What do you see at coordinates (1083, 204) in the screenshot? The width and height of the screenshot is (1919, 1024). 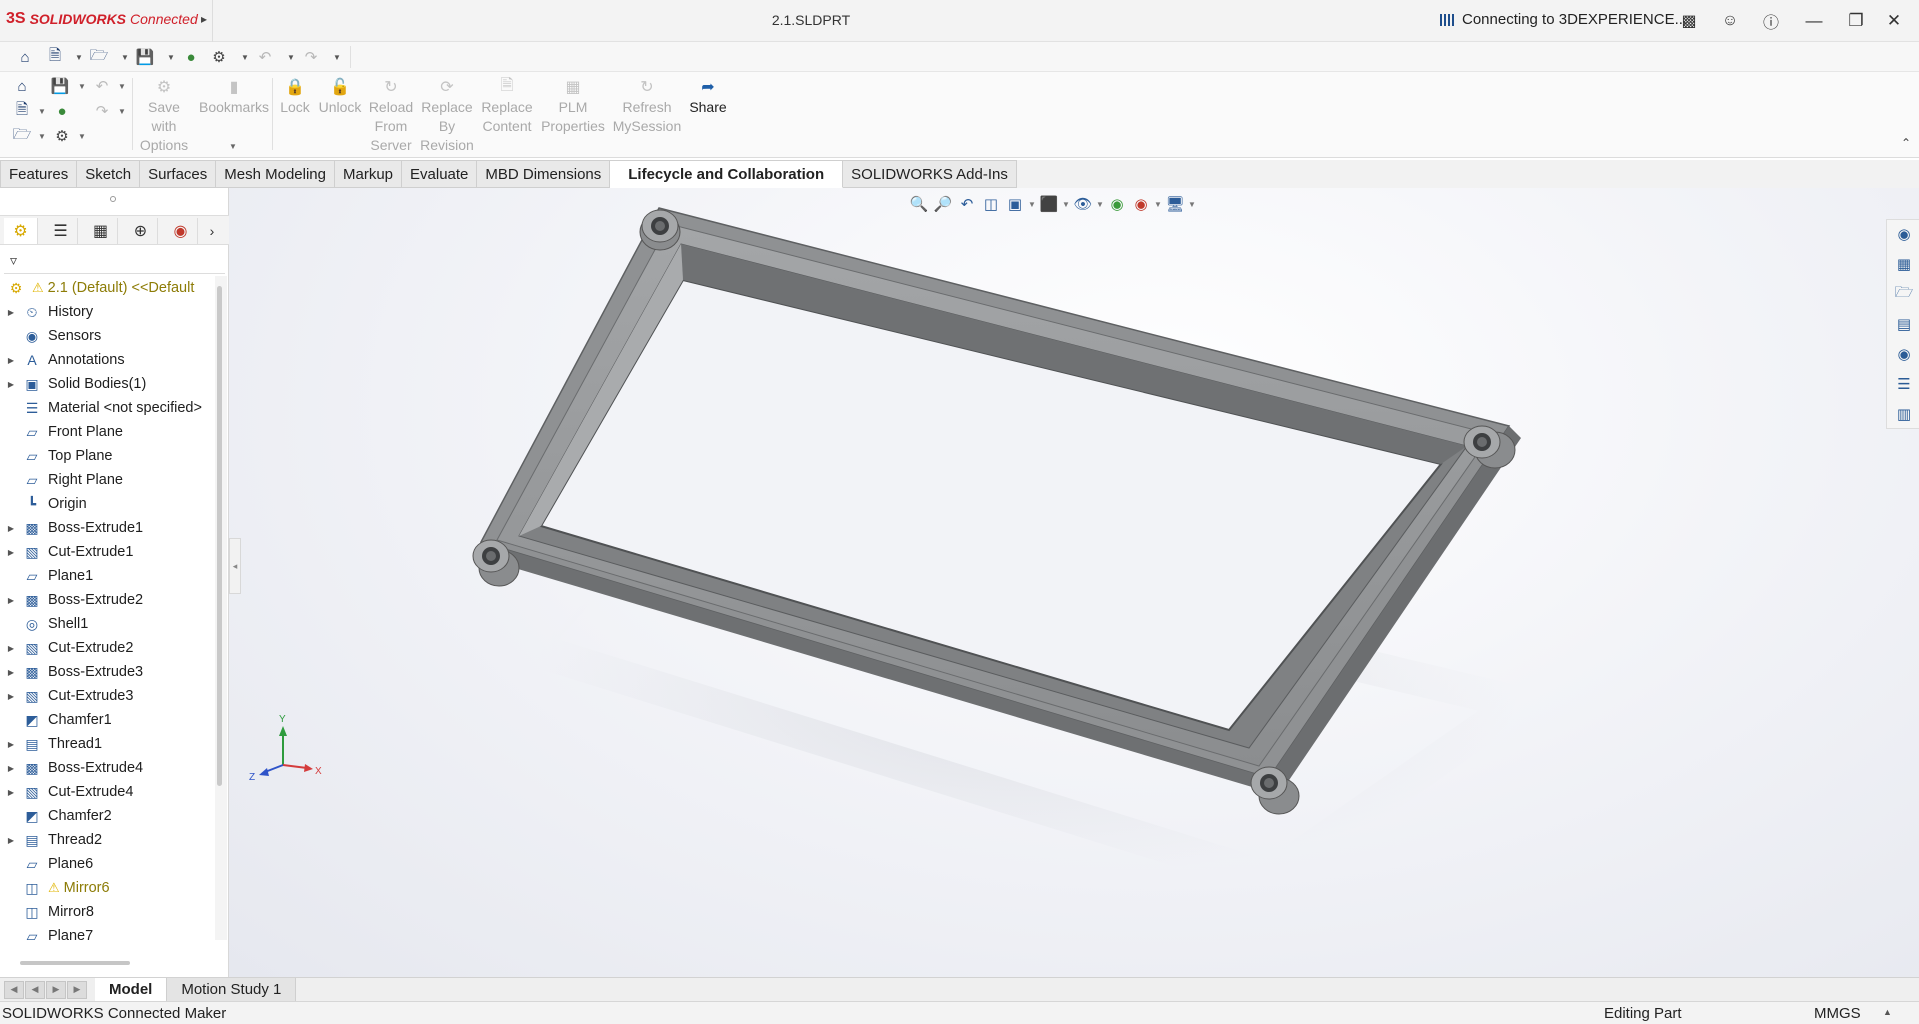 I see `hide-show-items-icon: 👁` at bounding box center [1083, 204].